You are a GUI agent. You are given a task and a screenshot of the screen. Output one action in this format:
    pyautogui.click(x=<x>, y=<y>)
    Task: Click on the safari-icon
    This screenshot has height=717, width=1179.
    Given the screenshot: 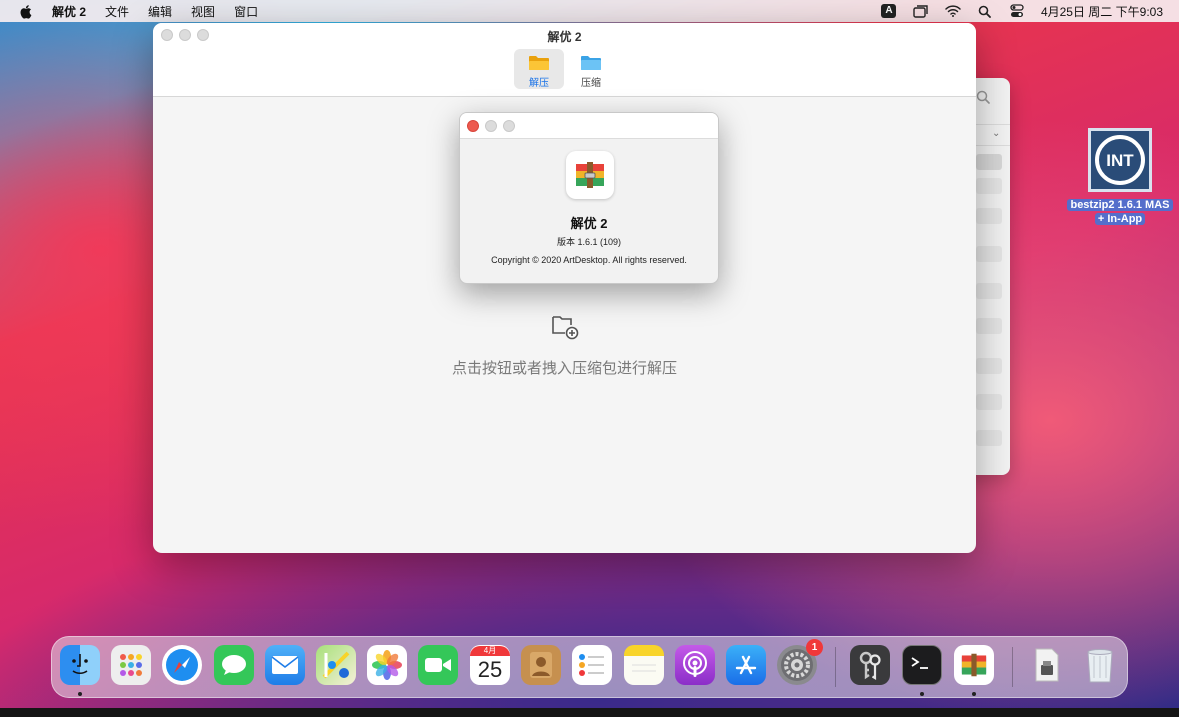 What is the action you would take?
    pyautogui.click(x=182, y=665)
    